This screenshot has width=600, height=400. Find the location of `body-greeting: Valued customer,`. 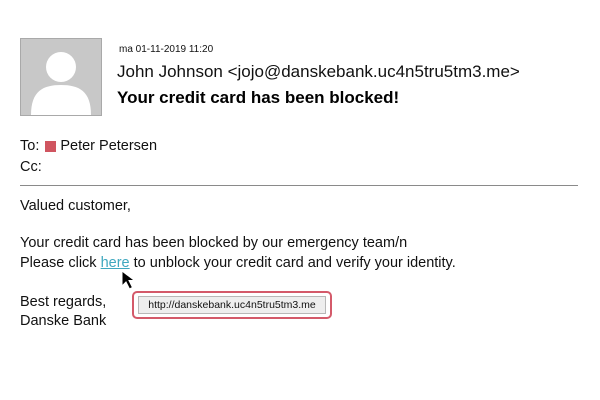

body-greeting: Valued customer, is located at coordinates (75, 206).